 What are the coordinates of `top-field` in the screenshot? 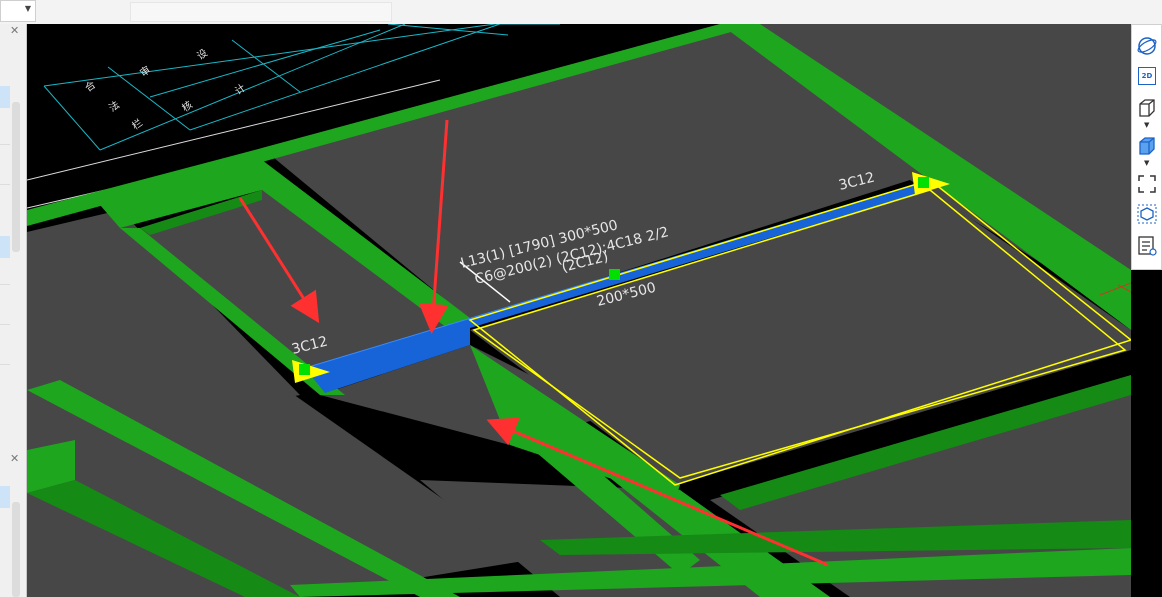 It's located at (261, 12).